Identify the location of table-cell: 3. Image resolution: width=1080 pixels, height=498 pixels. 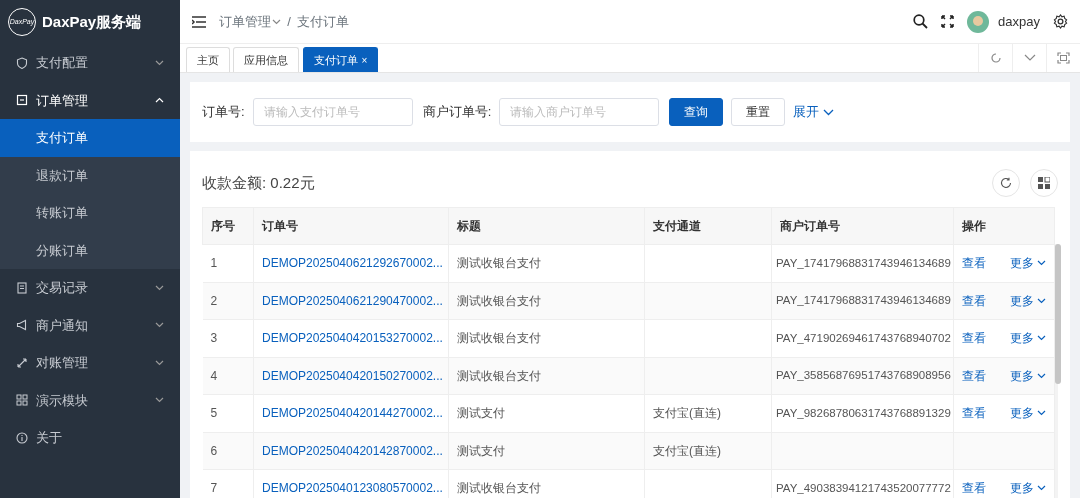
(214, 338).